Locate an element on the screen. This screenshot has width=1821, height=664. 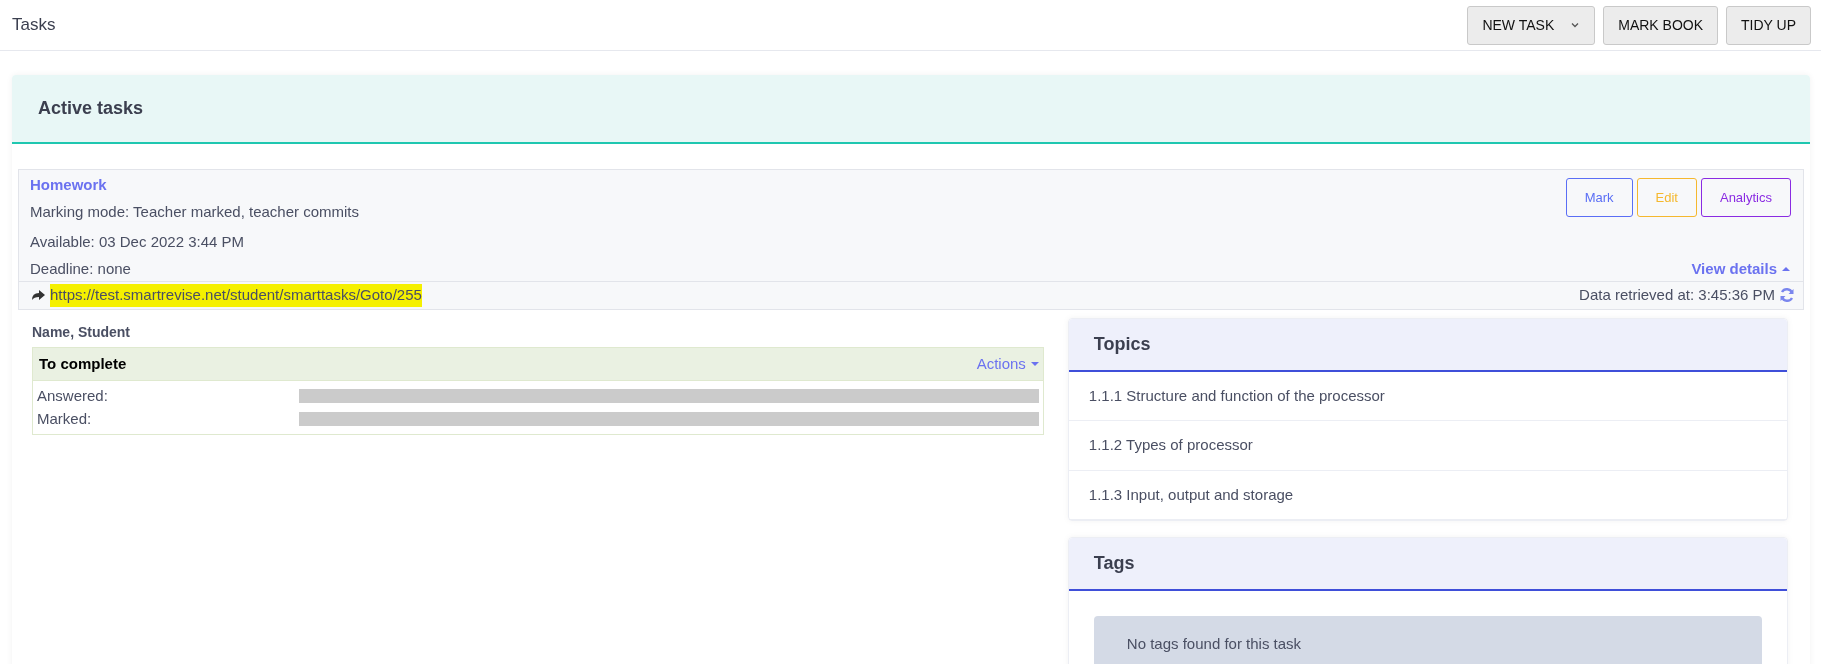
task-action-button: Analytics is located at coordinates (1745, 197).